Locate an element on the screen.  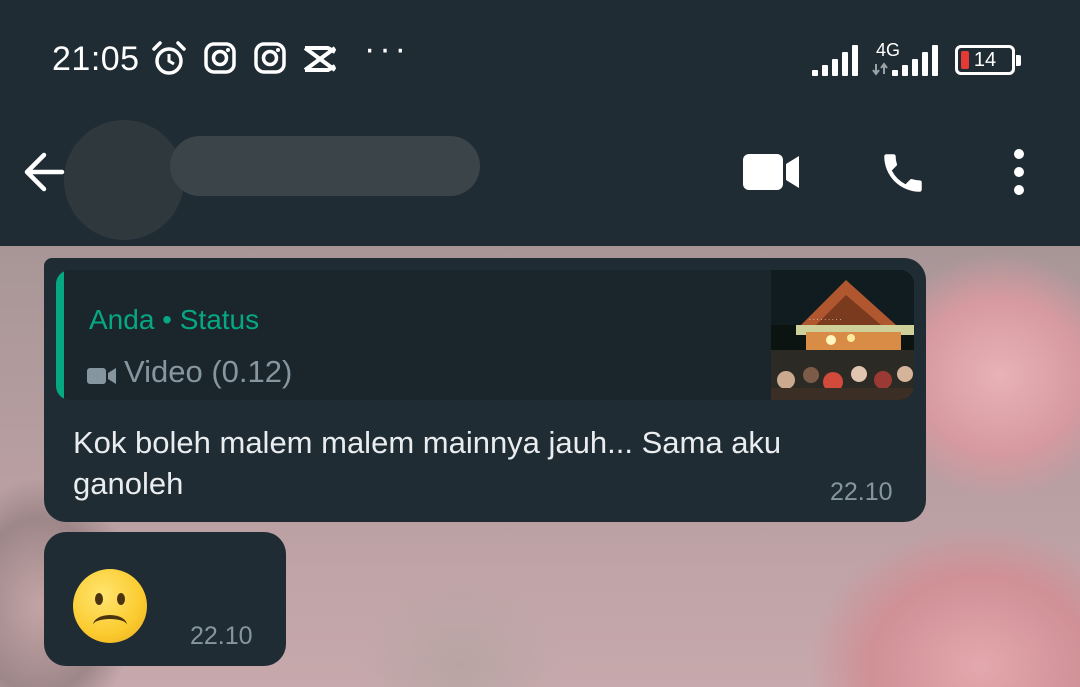
alarm-icon is located at coordinates (169, 58).